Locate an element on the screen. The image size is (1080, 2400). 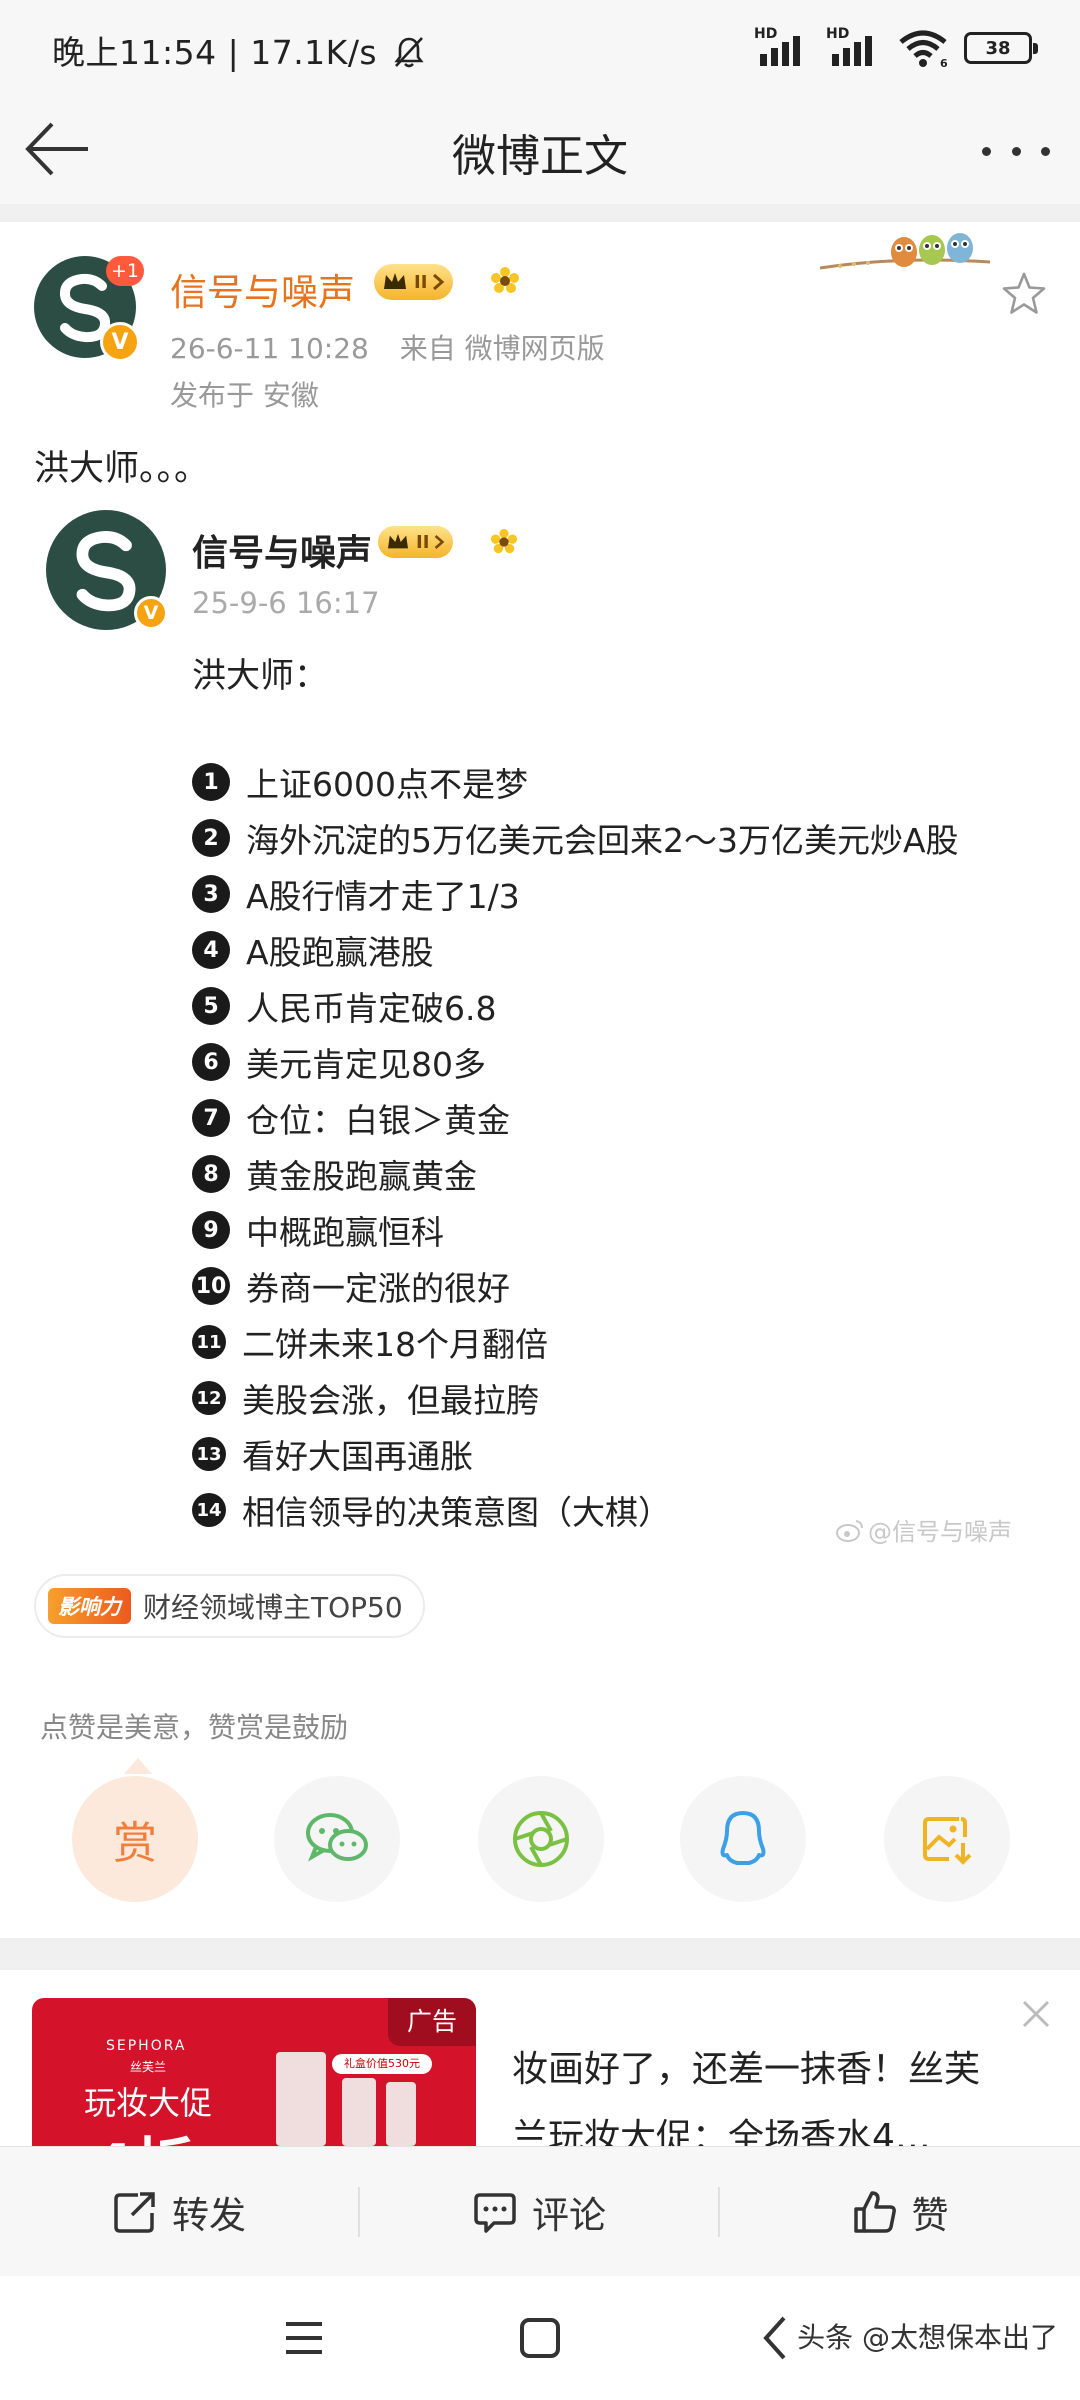
list-item: 2 海外沉淀的5万亿美元会回来2～3万亿美元炒A股 is located at coordinates (575, 838).